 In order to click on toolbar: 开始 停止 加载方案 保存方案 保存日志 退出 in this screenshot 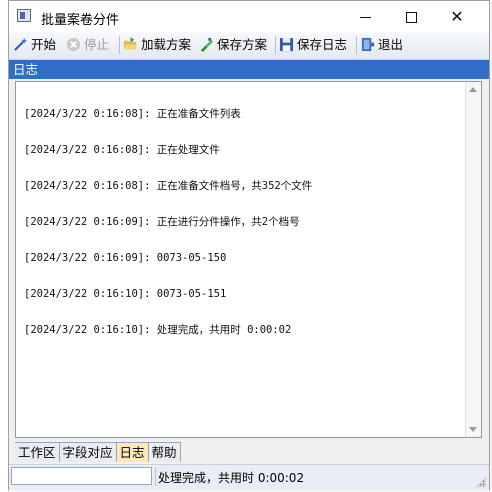, I will do `click(249, 46)`.